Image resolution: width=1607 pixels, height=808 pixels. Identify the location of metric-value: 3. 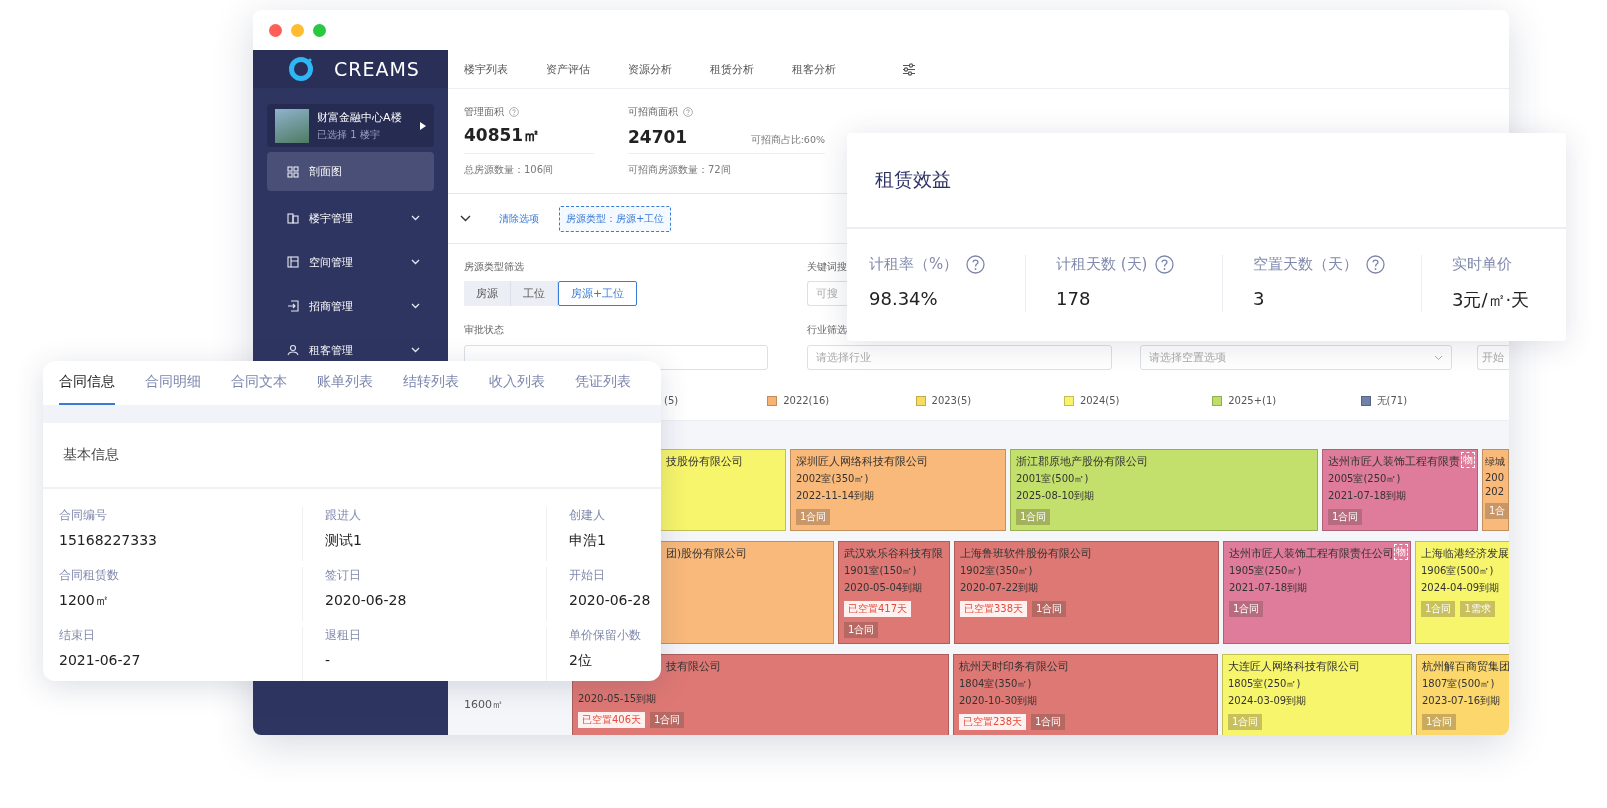
(1259, 298).